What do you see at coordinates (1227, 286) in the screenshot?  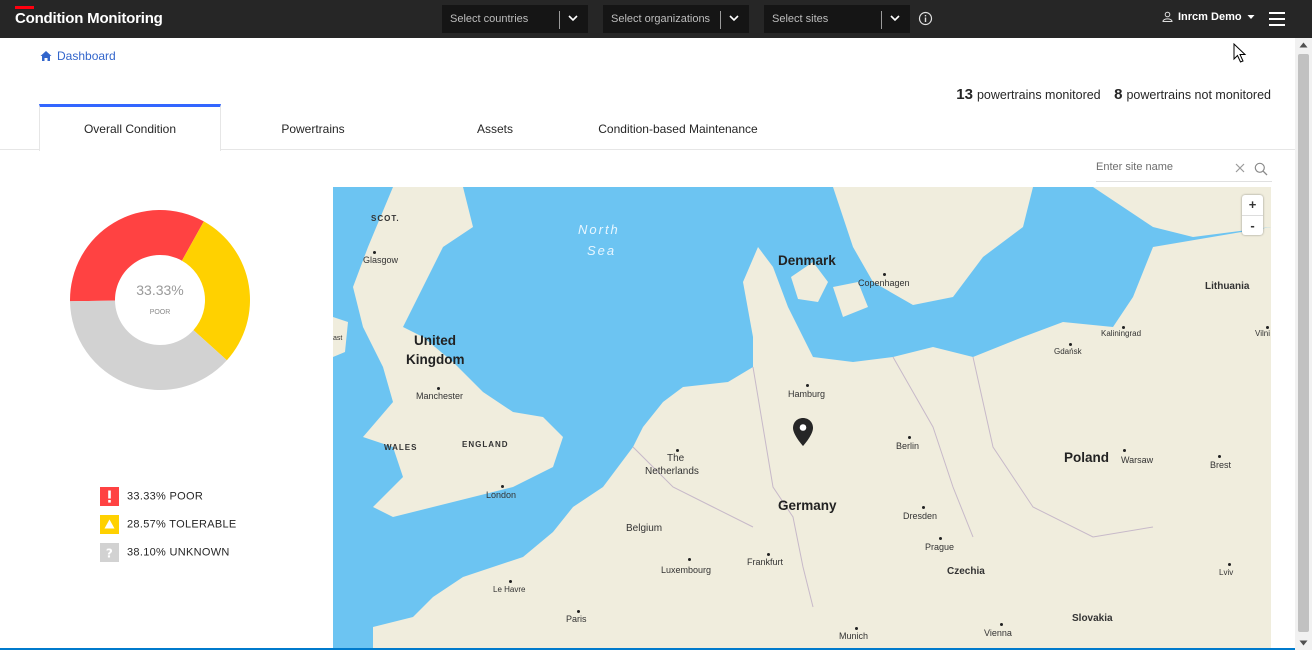 I see `map-label: Lithuania` at bounding box center [1227, 286].